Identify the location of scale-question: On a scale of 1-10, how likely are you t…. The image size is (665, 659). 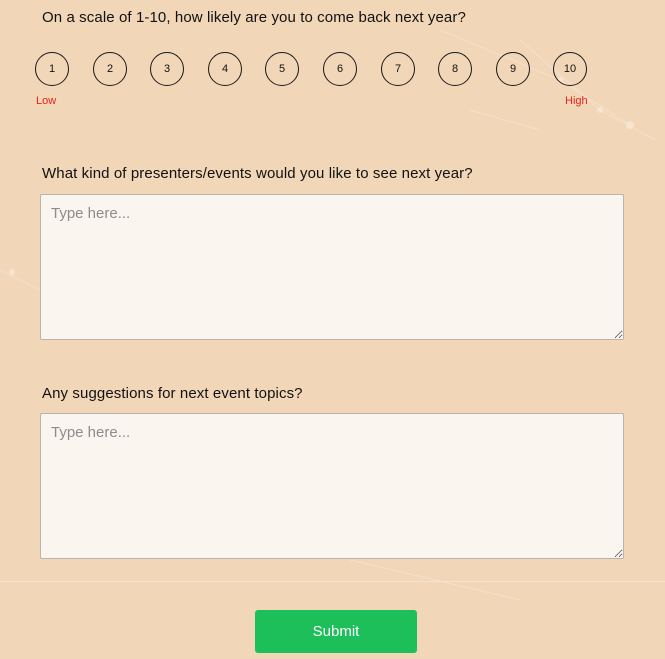
(254, 17).